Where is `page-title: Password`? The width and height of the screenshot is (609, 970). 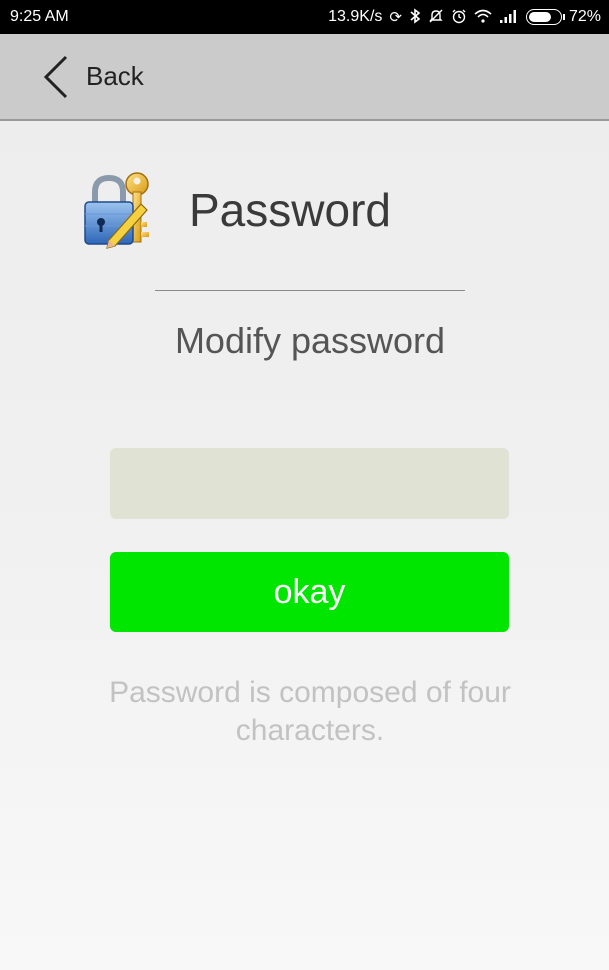 page-title: Password is located at coordinates (290, 210).